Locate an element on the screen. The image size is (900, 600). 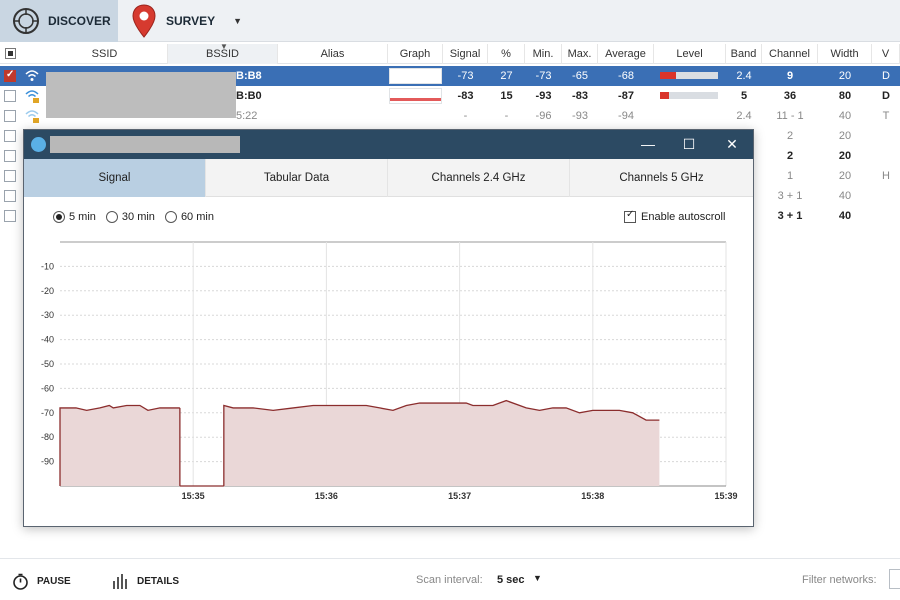
band-cell: 5 is located at coordinates (744, 96).